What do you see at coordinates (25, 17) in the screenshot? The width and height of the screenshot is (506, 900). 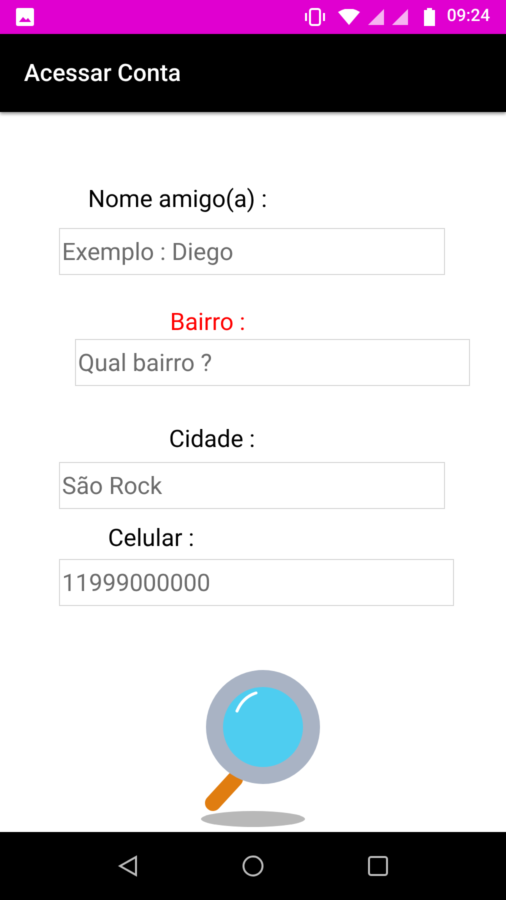 I see `image-icon` at bounding box center [25, 17].